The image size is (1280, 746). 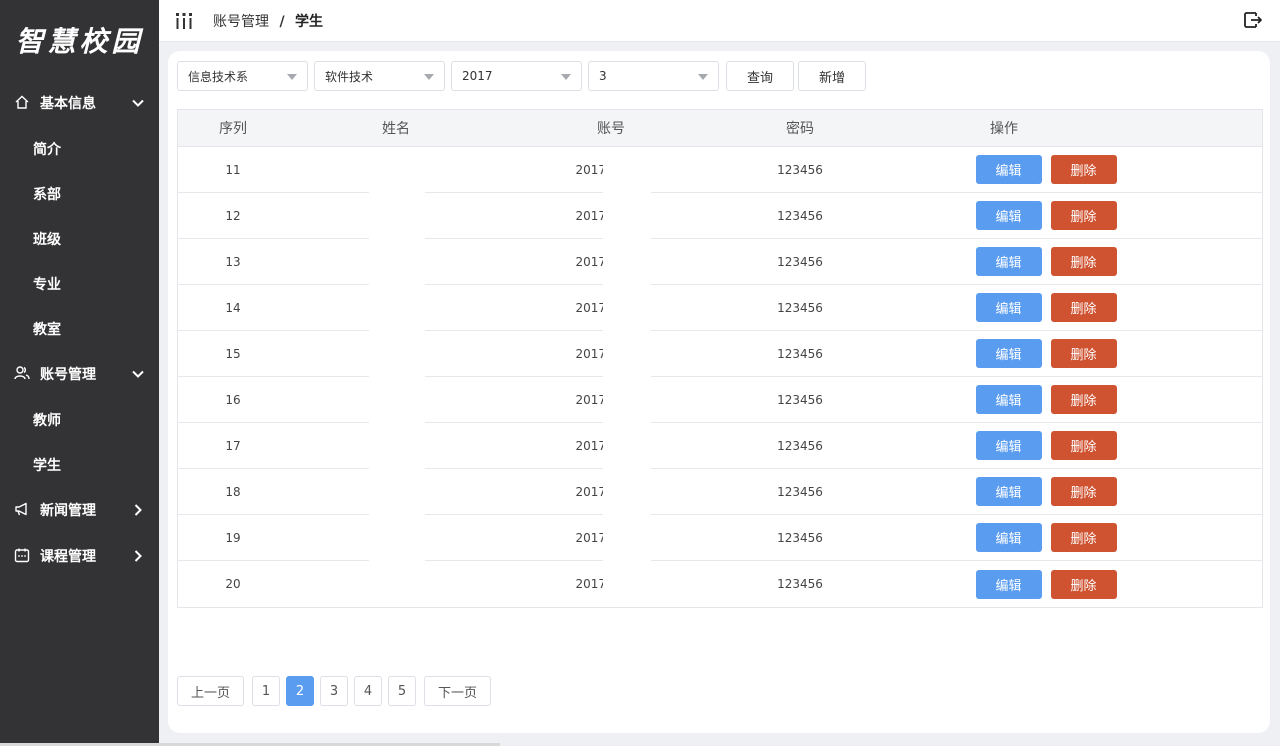 I want to click on major-value: 软件技术, so click(x=349, y=76).